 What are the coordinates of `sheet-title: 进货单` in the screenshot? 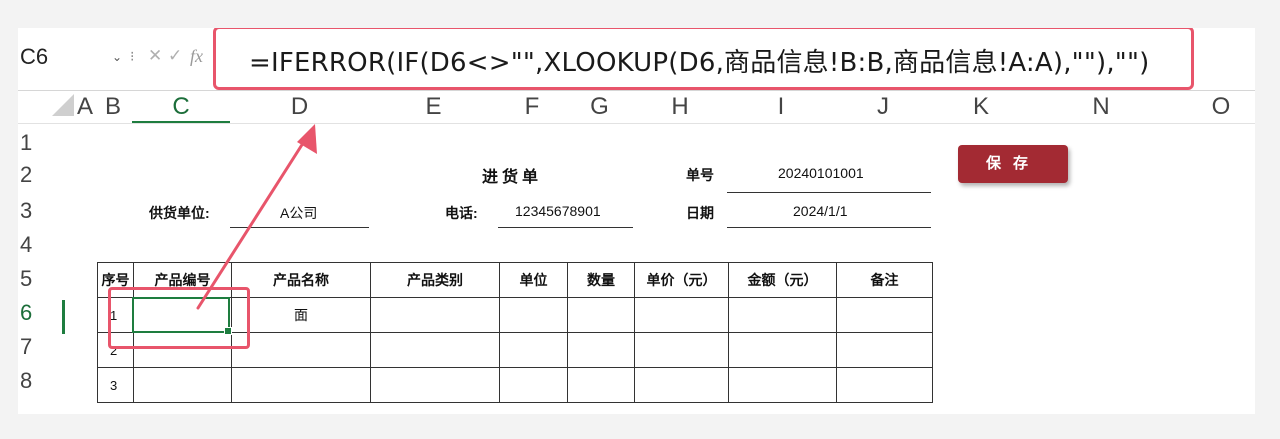 It's located at (512, 177).